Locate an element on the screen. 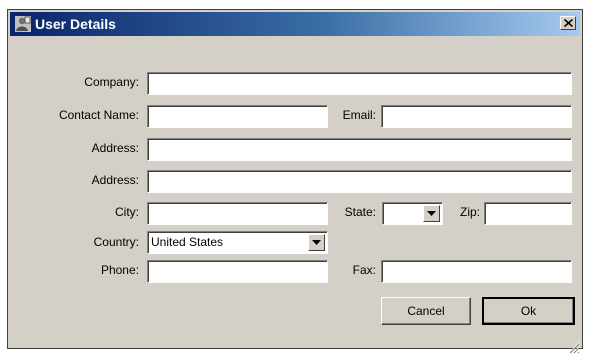 The image size is (593, 354). cancel-button: Cancel is located at coordinates (426, 311).